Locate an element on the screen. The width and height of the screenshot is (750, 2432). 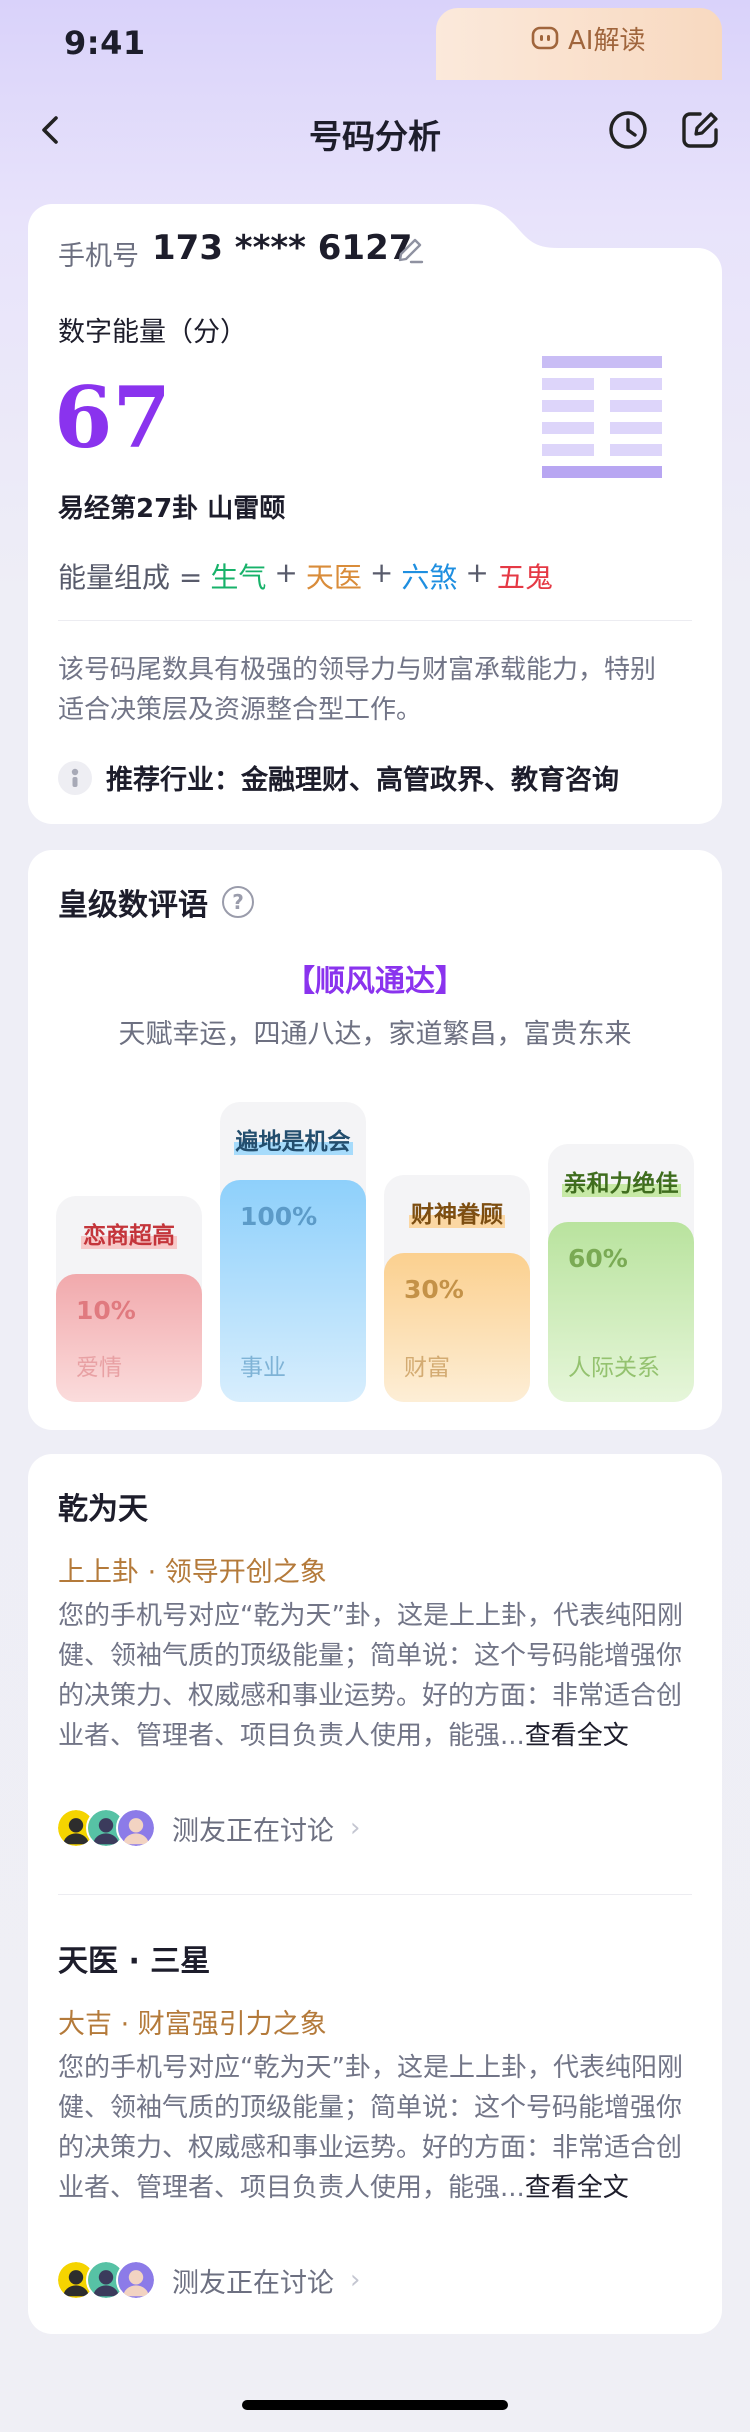
item-subtitle: 大吉 · 财富强引力之象 is located at coordinates (192, 2024).